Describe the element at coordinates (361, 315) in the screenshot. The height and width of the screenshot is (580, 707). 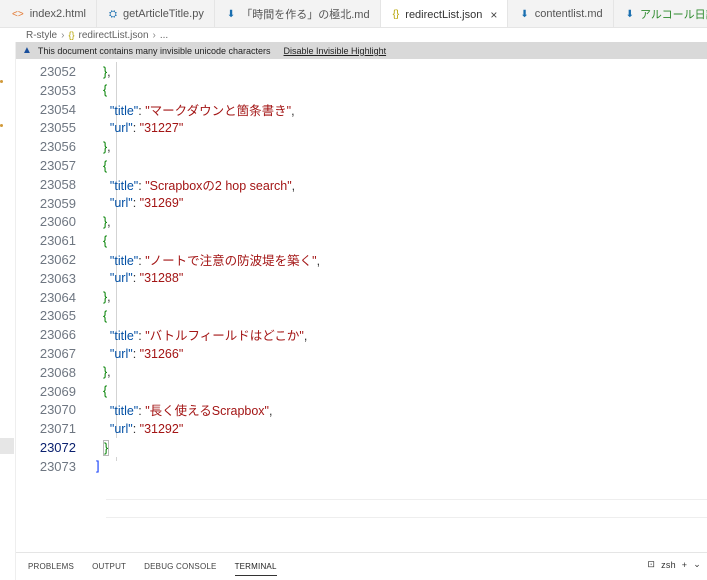
I see `code-line: 23065 {` at that location.